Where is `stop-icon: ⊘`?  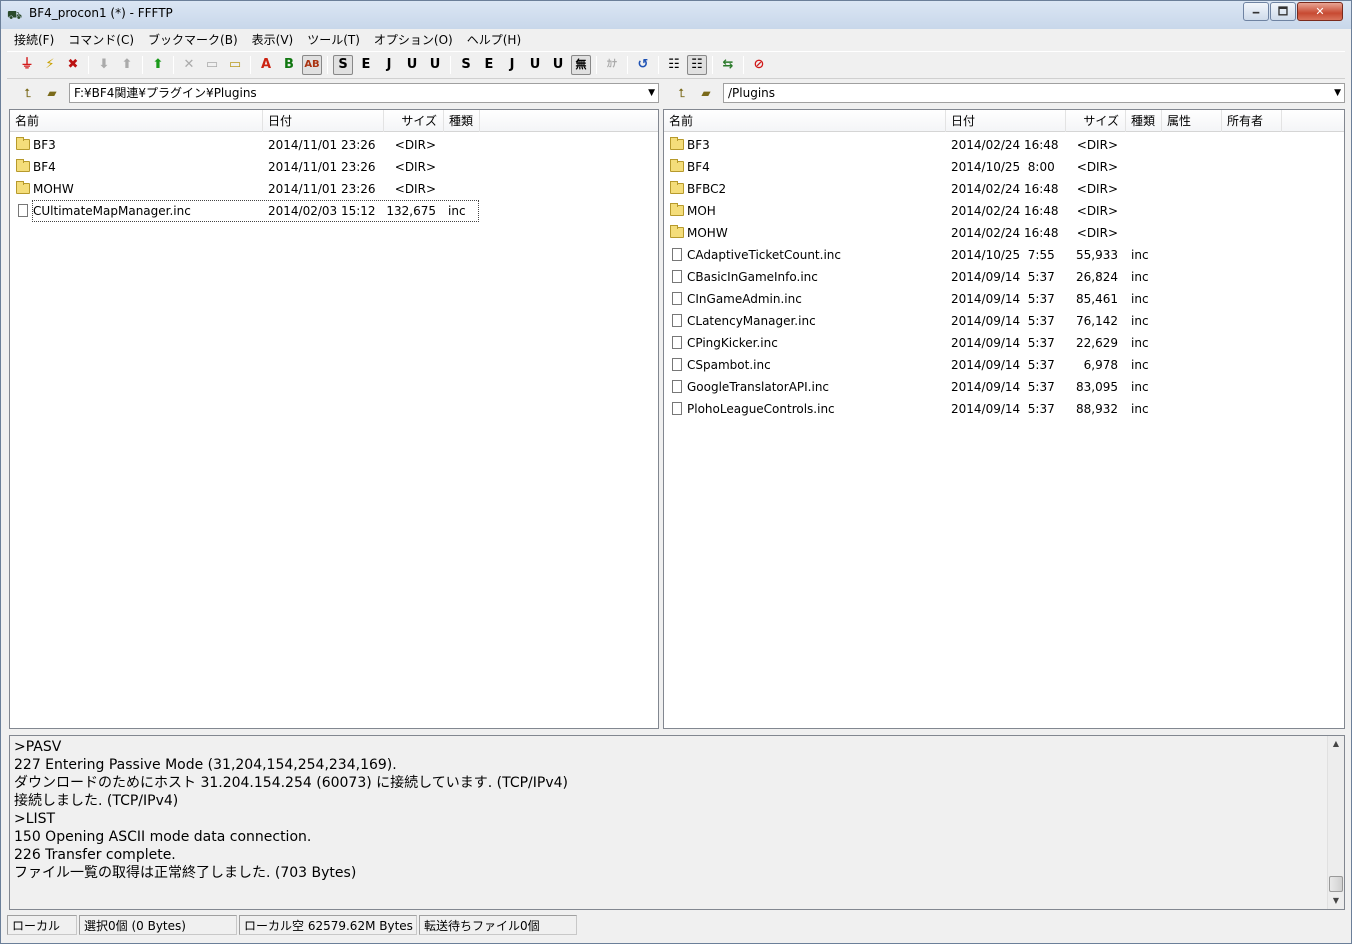 stop-icon: ⊘ is located at coordinates (759, 65).